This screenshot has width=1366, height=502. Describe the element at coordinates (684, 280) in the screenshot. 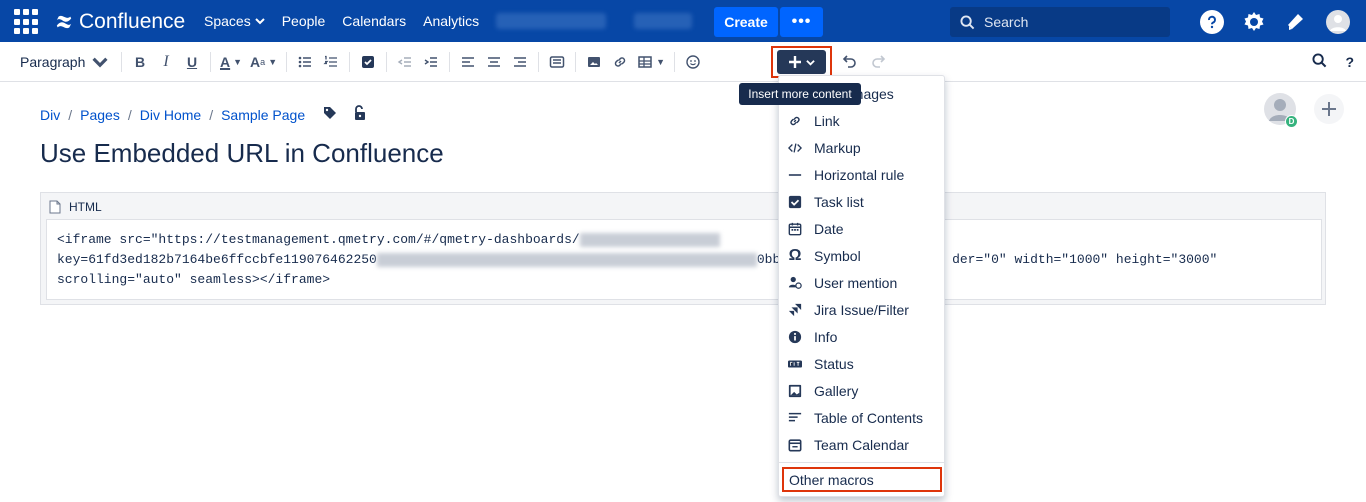

I see `code-line: scrolling="auto" seamless></iframe>` at that location.